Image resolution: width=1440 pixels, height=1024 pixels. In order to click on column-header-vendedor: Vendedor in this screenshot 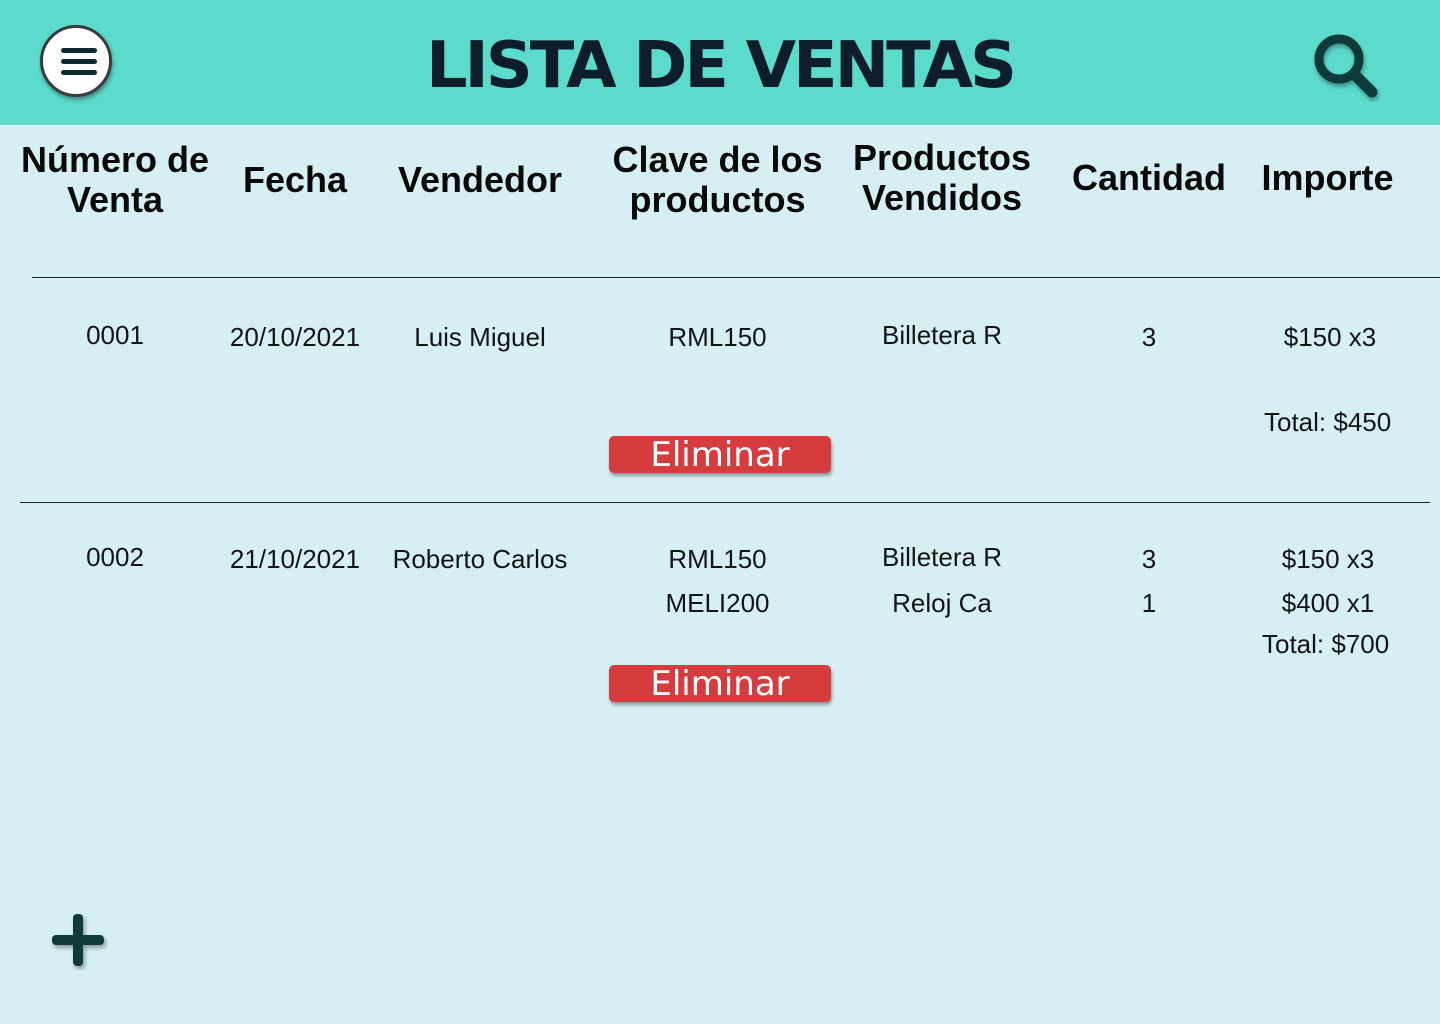, I will do `click(480, 179)`.